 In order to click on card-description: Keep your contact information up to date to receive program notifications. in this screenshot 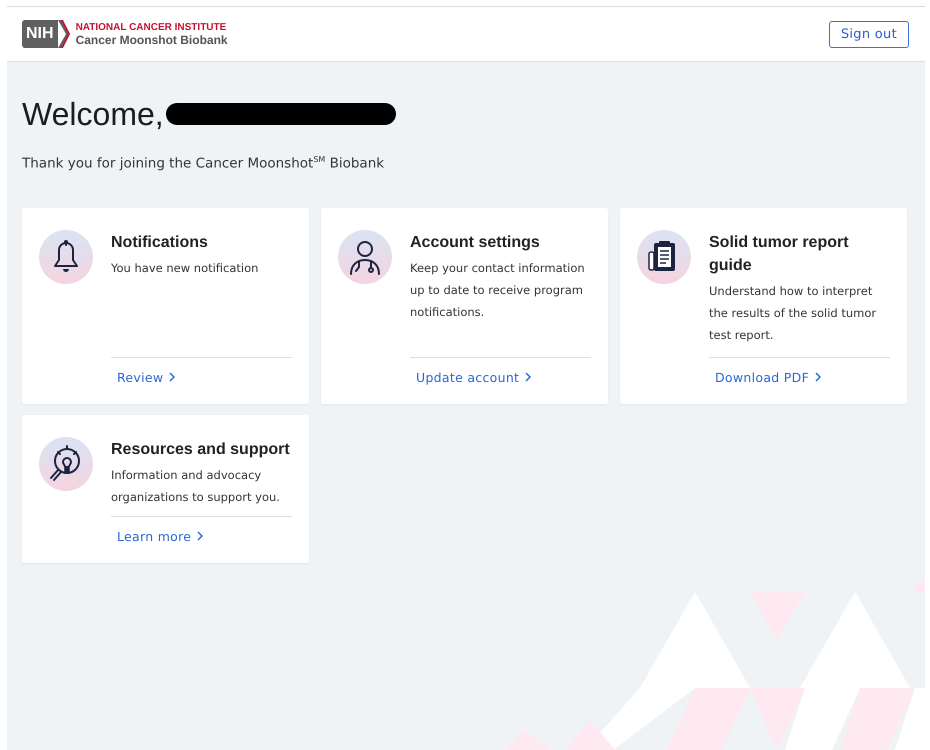, I will do `click(498, 290)`.